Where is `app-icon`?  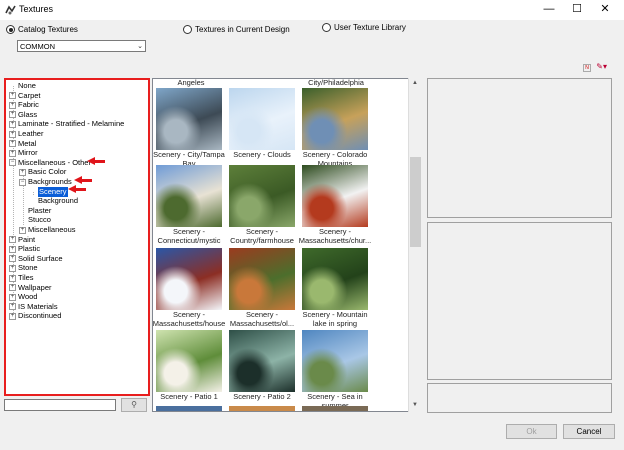
app-icon is located at coordinates (10, 10).